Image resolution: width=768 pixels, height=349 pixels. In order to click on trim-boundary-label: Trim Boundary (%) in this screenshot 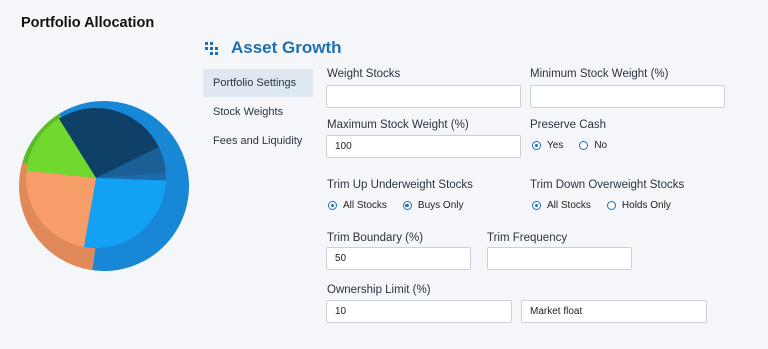, I will do `click(375, 238)`.